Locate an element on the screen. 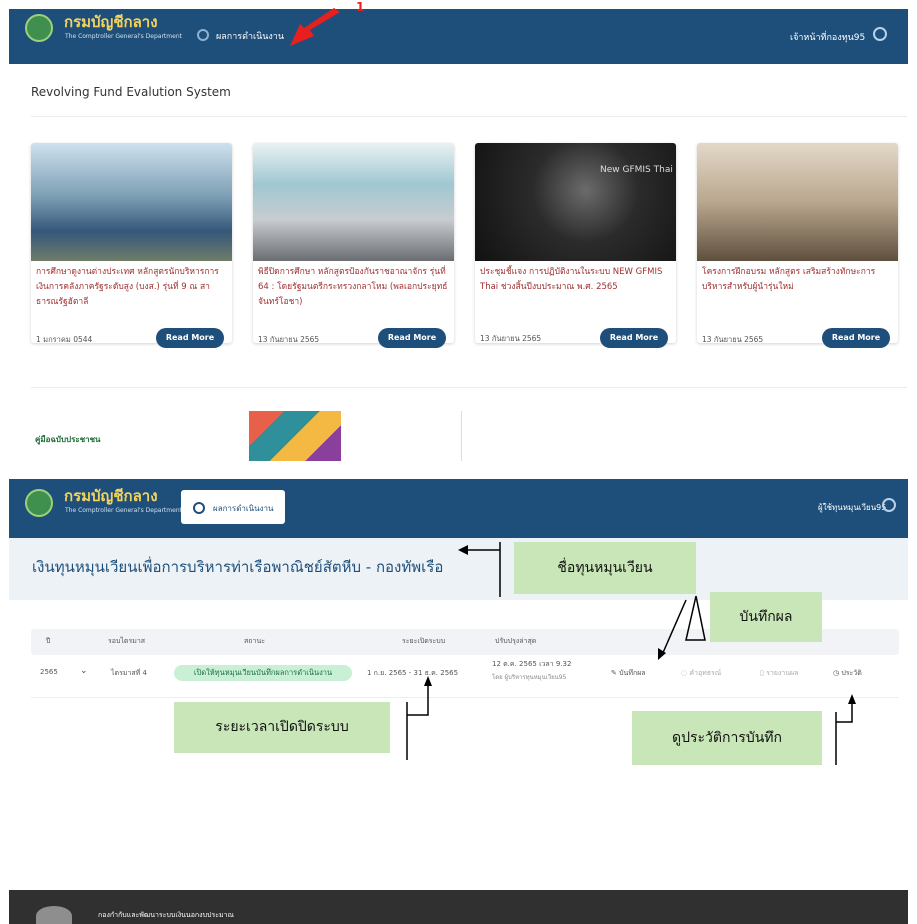  footer-text: กองกำกับและพัฒนาระบบเงินนอกงบประมาณ is located at coordinates (166, 915).